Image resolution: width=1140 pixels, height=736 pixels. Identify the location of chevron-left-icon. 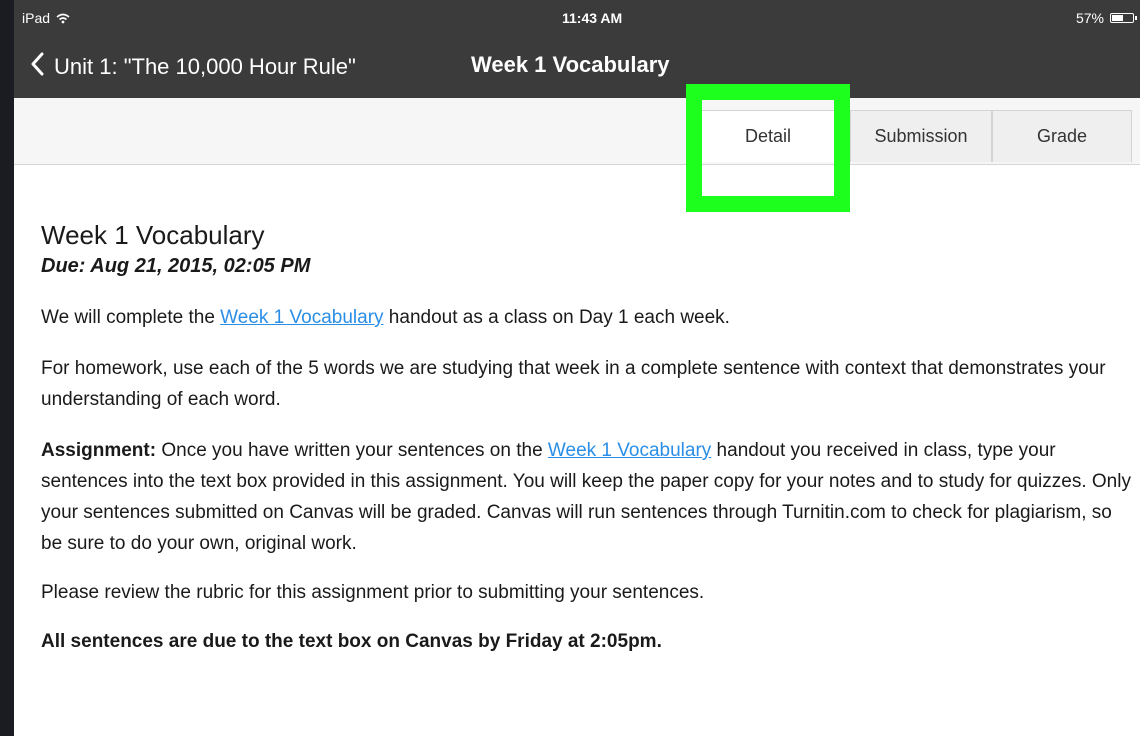
(37, 67).